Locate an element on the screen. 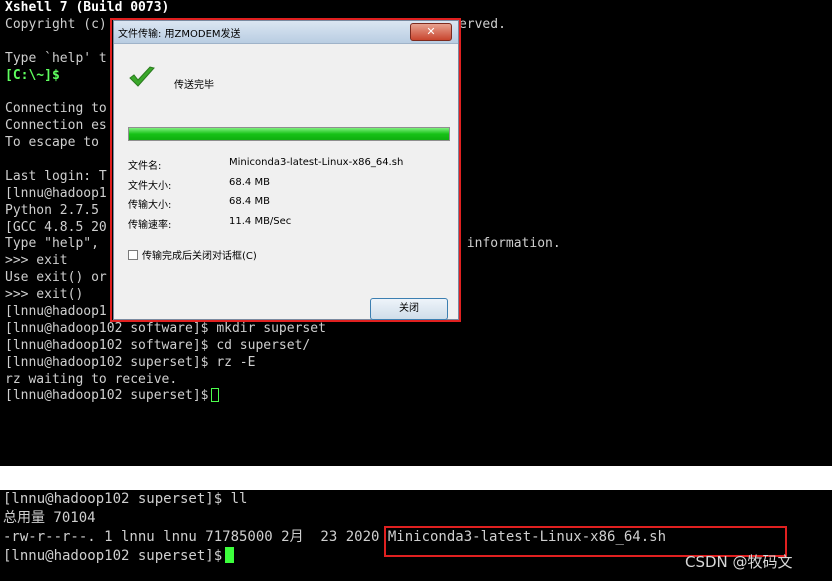 The image size is (832, 581). terminal-line-text: [lnnu@hadoop102 superset]$ rz -E is located at coordinates (130, 362).